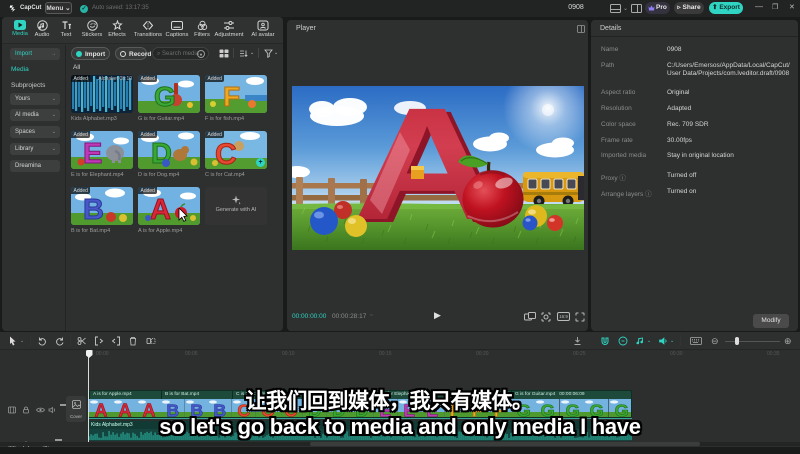 The image size is (800, 454). I want to click on svg-text: B, so click(93, 209).